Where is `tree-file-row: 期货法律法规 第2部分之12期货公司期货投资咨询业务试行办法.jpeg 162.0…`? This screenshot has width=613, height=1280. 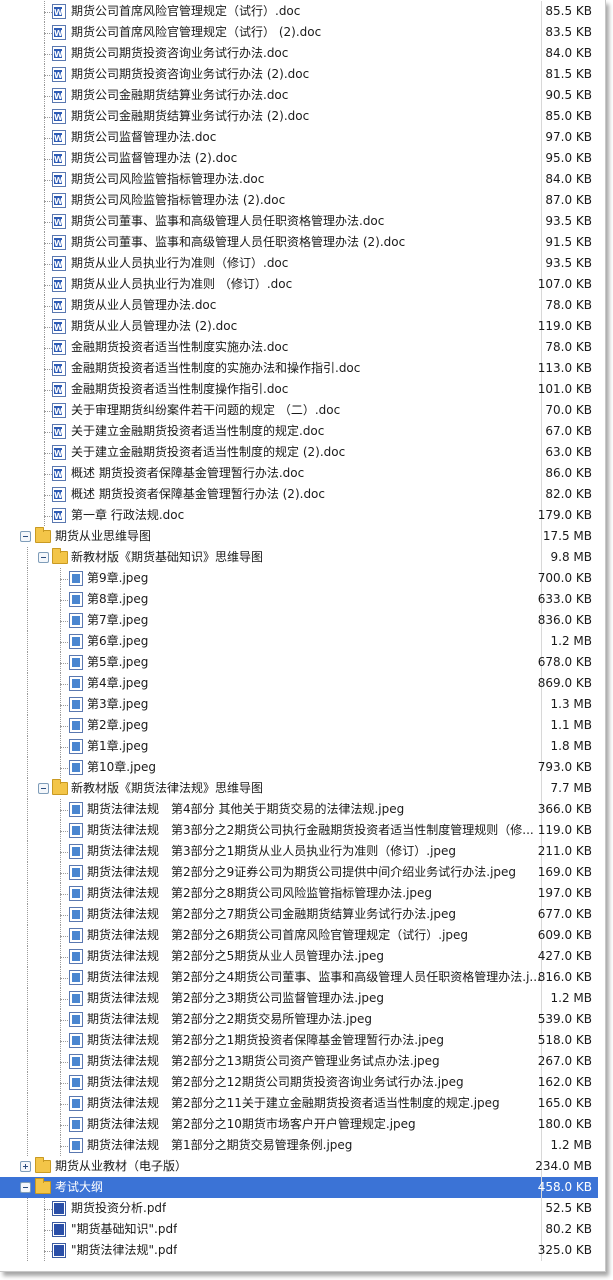 tree-file-row: 期货法律法规 第2部分之12期货公司期货投资咨询业务试行办法.jpeg 162.0… is located at coordinates (299, 1082).